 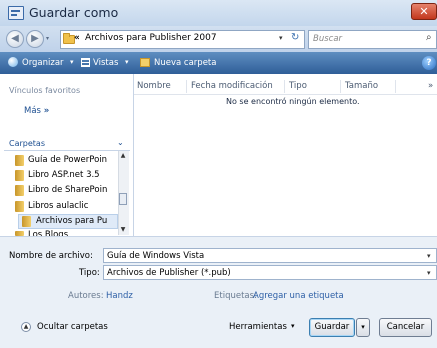 I want to click on column-header-size: Tamaño, so click(x=361, y=86).